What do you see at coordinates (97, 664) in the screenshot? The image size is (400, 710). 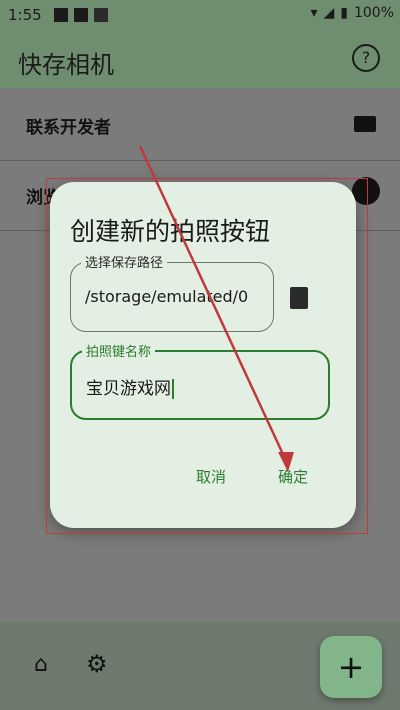 I see `settings-icon: ⚙` at bounding box center [97, 664].